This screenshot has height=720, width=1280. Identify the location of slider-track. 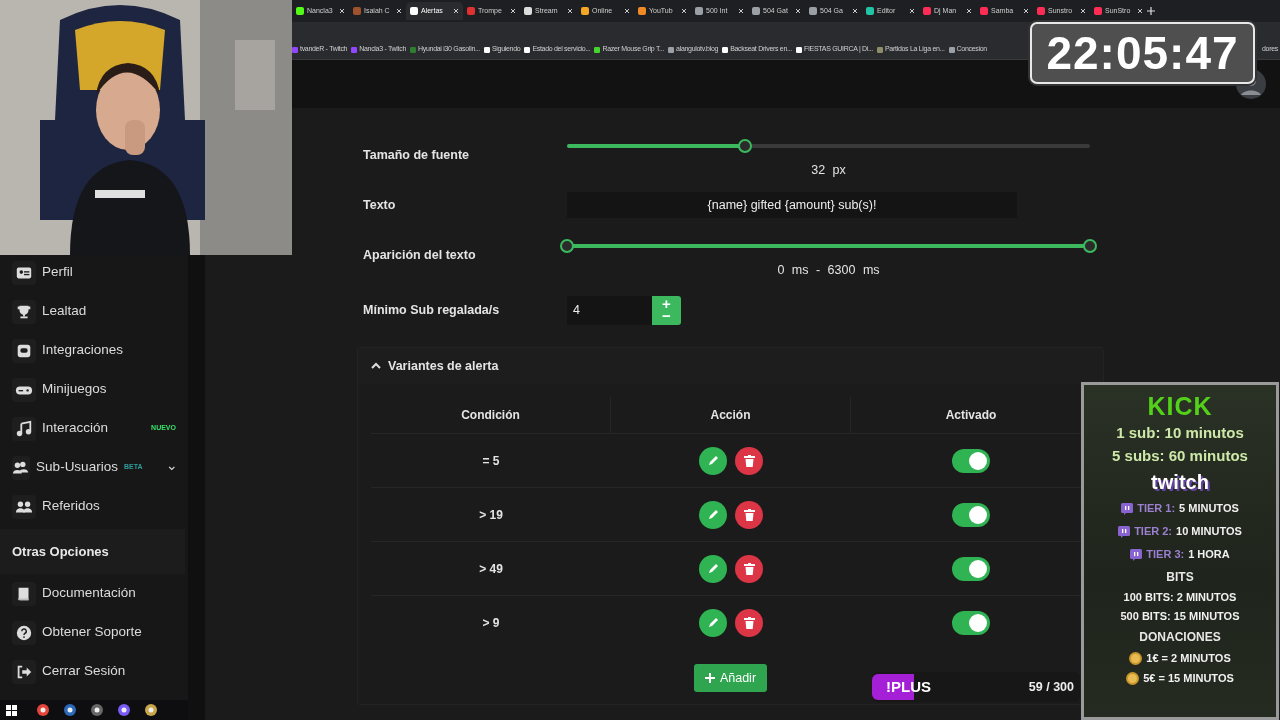
(828, 246).